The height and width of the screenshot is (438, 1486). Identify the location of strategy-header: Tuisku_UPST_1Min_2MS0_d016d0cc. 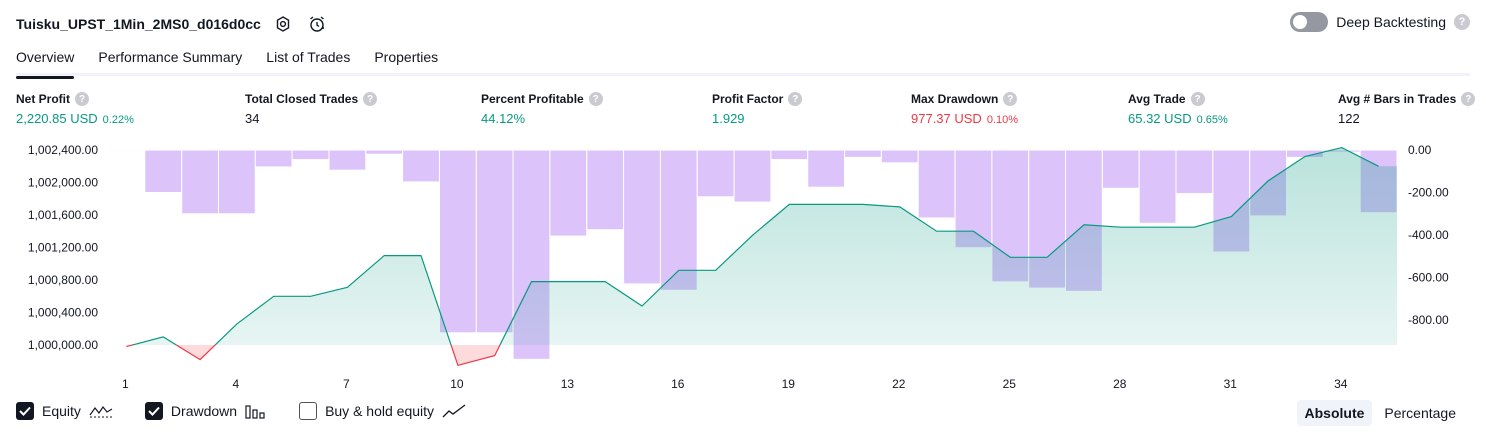
(172, 24).